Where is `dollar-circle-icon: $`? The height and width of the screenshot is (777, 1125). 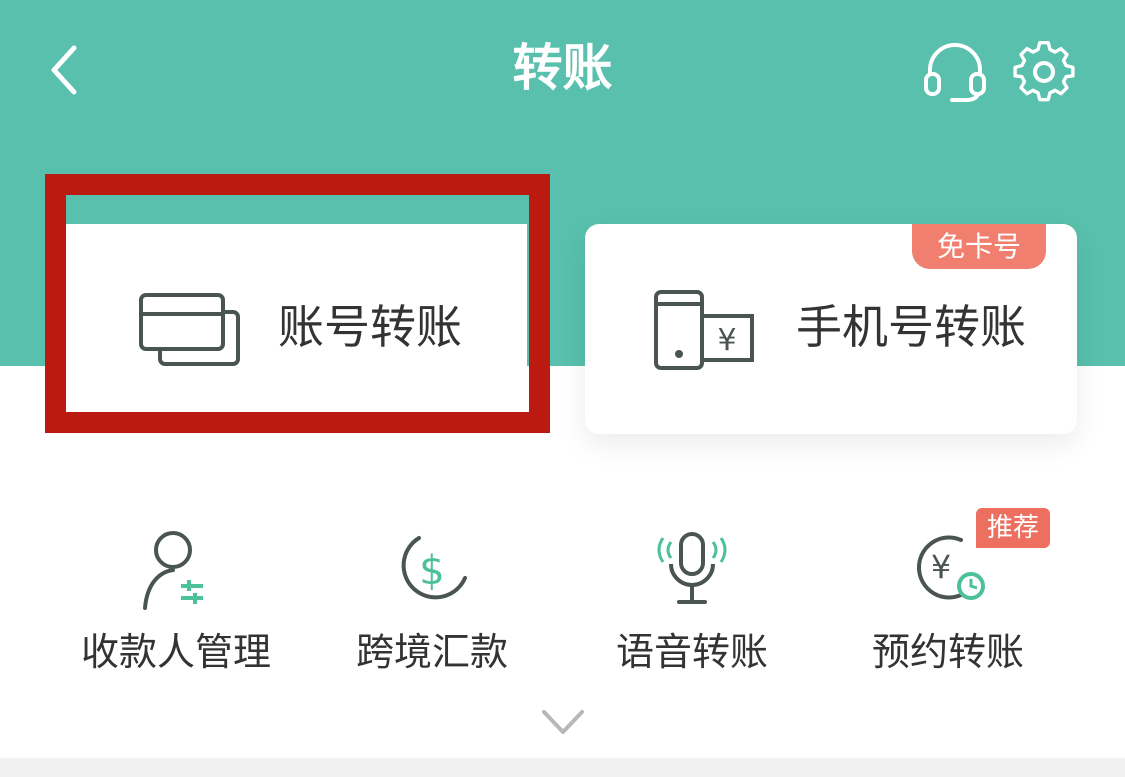 dollar-circle-icon: $ is located at coordinates (434, 568).